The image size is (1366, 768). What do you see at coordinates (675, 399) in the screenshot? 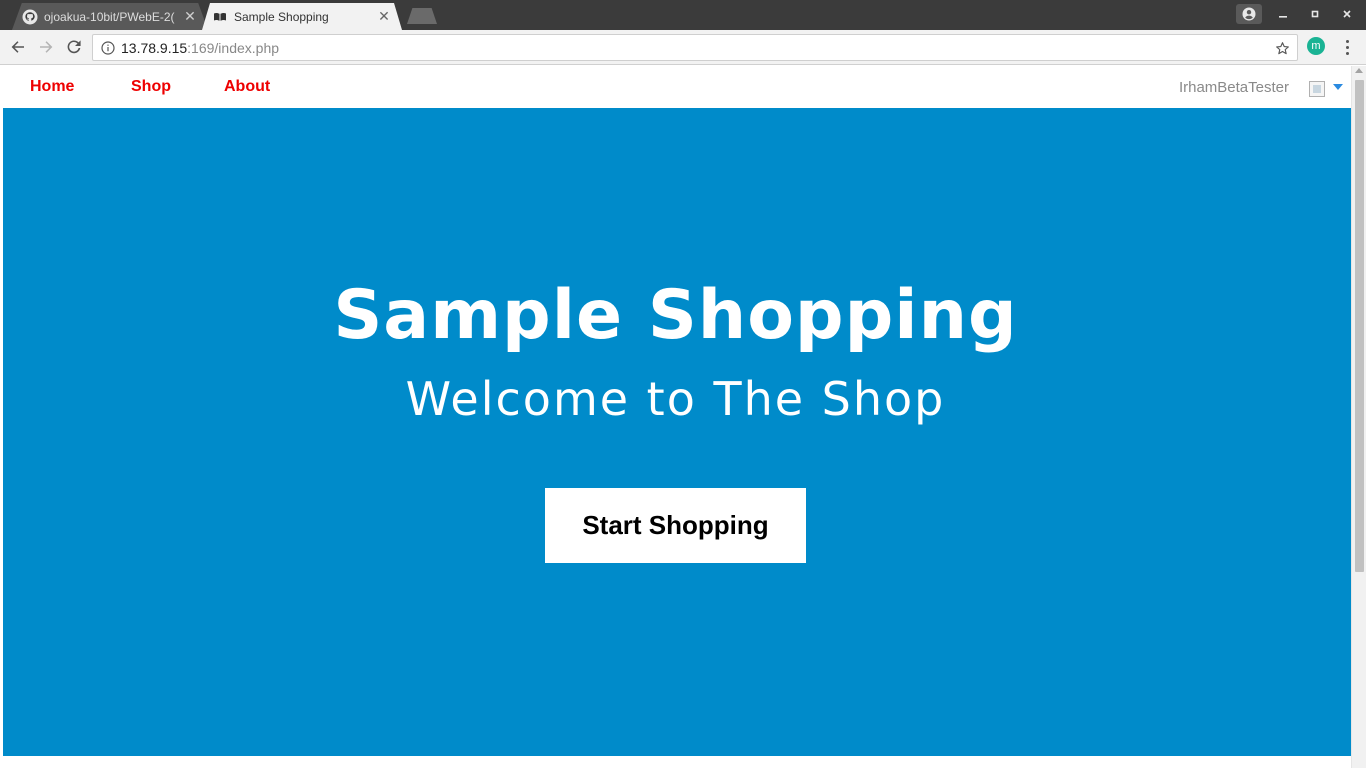
I see `hero-subtitle: Welcome to The Shop` at bounding box center [675, 399].